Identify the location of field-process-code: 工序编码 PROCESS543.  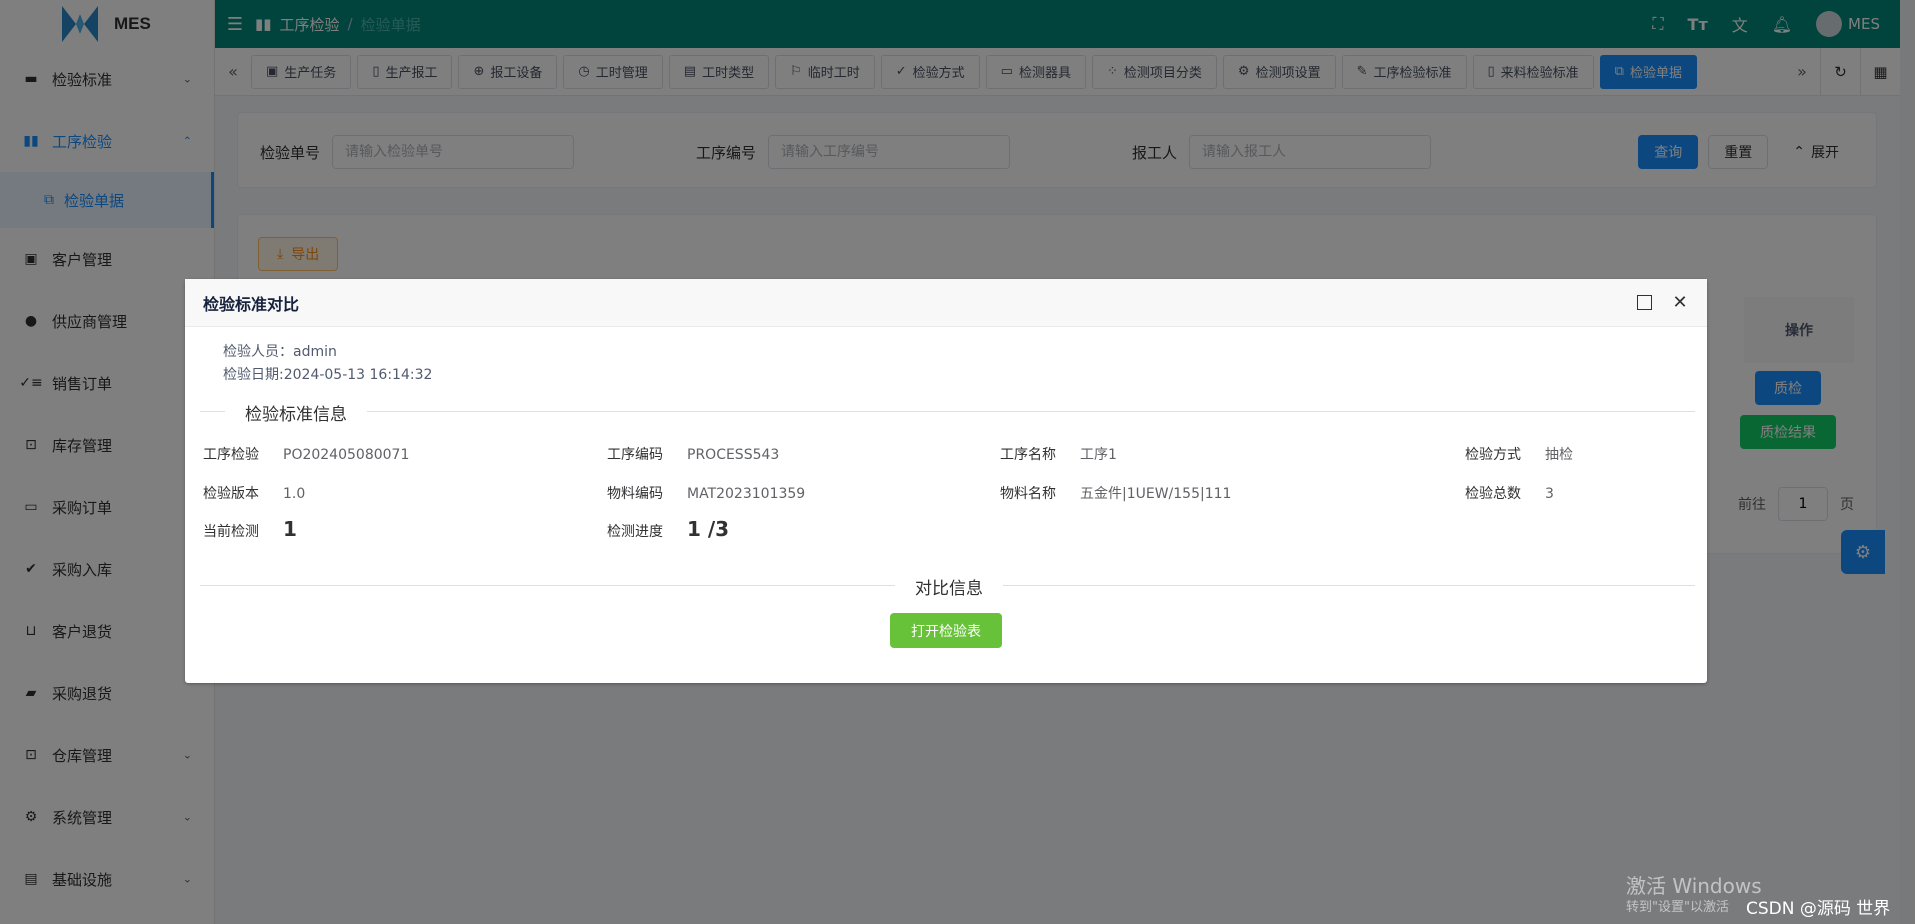
(693, 454).